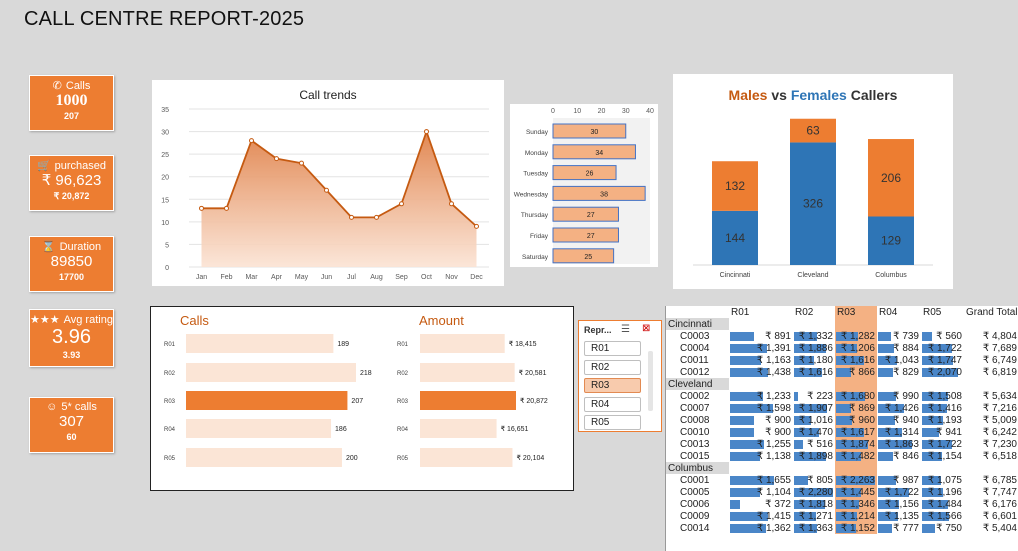 This screenshot has height=551, width=1018. Describe the element at coordinates (626, 111) in the screenshot. I see `x-tick-label: 30` at that location.